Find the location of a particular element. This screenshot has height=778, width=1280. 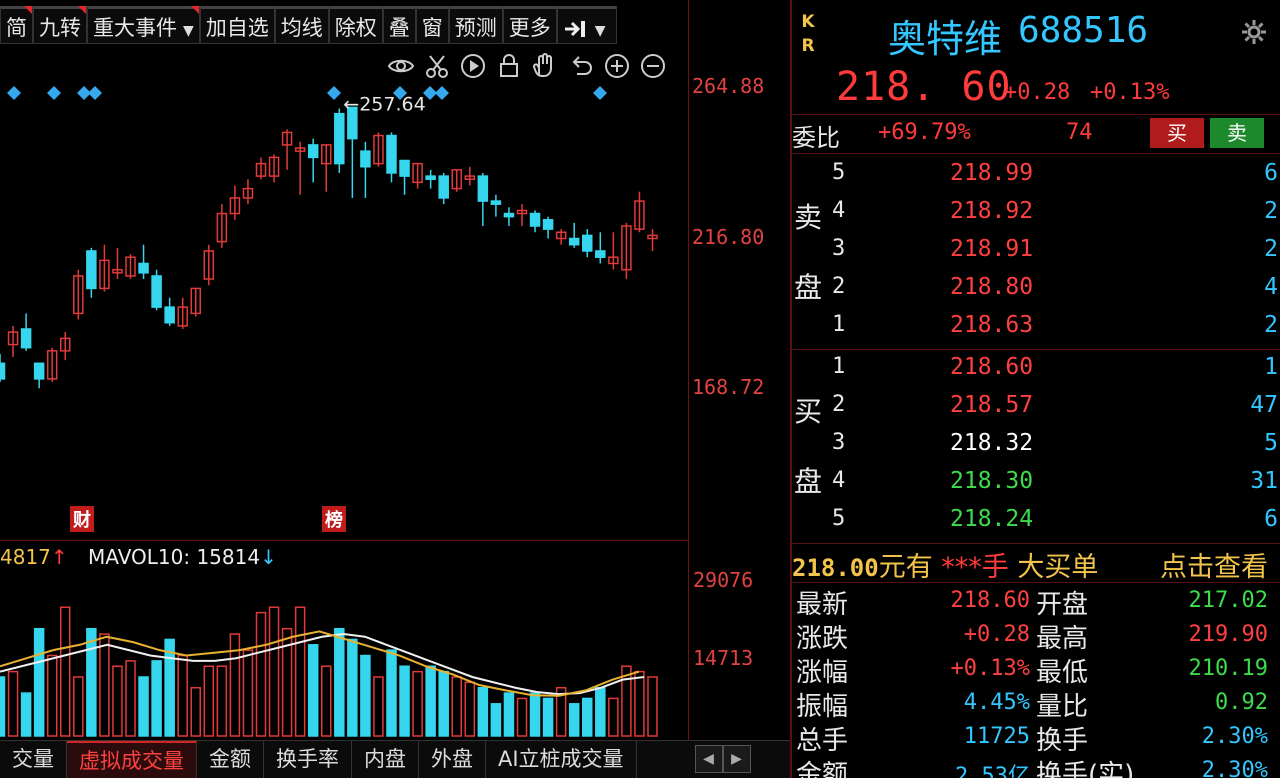

stat-row: 最新 218.60 开盘 217.02 is located at coordinates (1036, 602).